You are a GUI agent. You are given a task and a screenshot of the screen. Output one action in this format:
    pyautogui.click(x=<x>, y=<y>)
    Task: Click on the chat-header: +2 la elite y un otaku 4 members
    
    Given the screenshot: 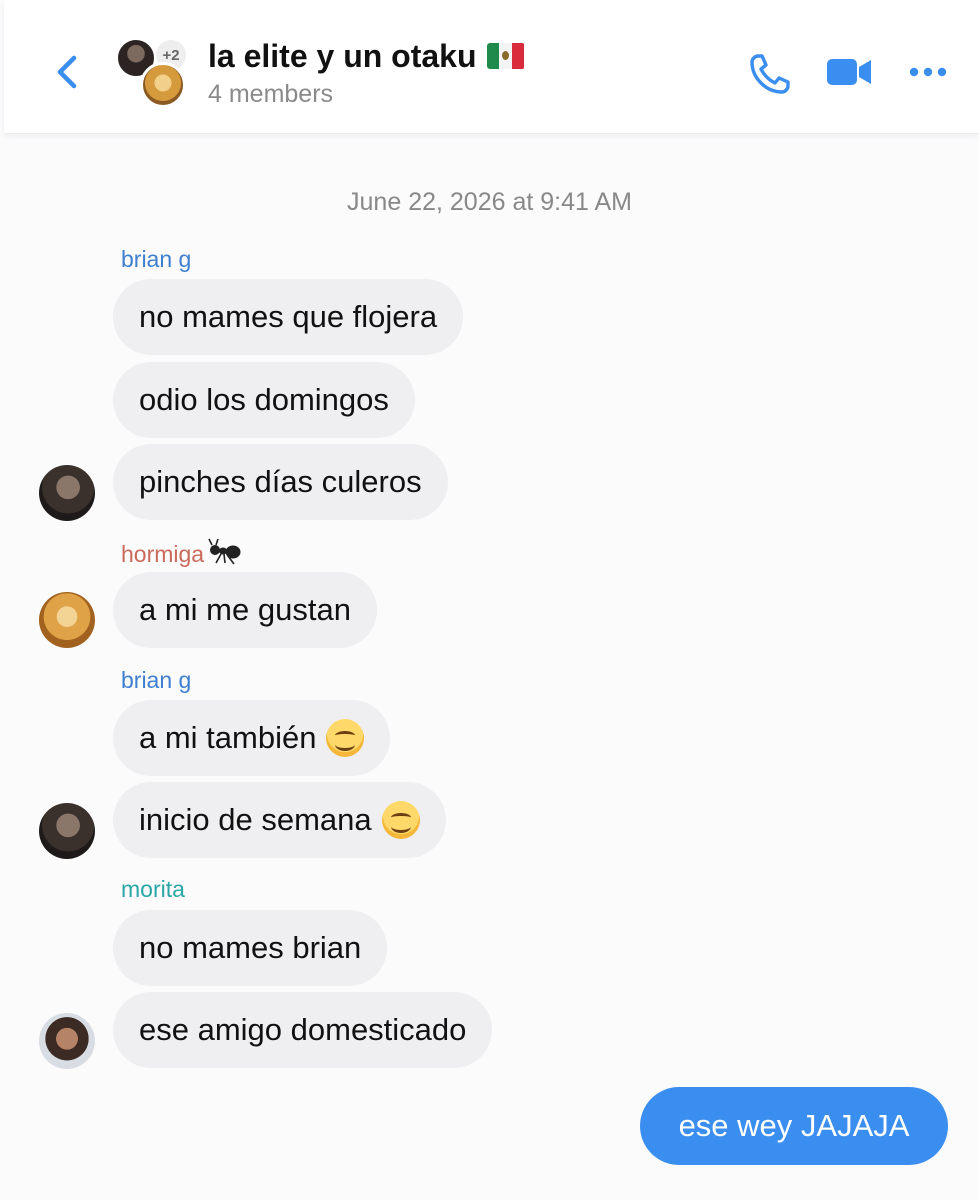 What is the action you would take?
    pyautogui.click(x=491, y=67)
    